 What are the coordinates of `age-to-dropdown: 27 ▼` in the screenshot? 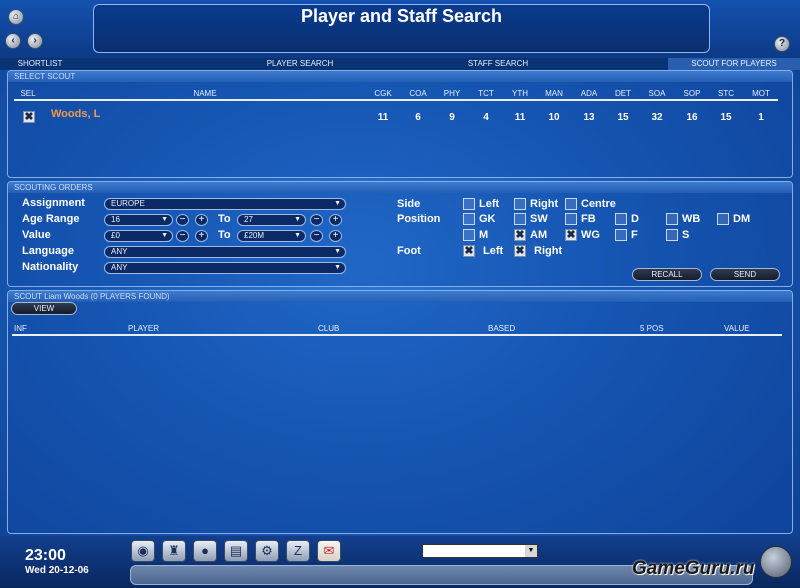 It's located at (271, 220).